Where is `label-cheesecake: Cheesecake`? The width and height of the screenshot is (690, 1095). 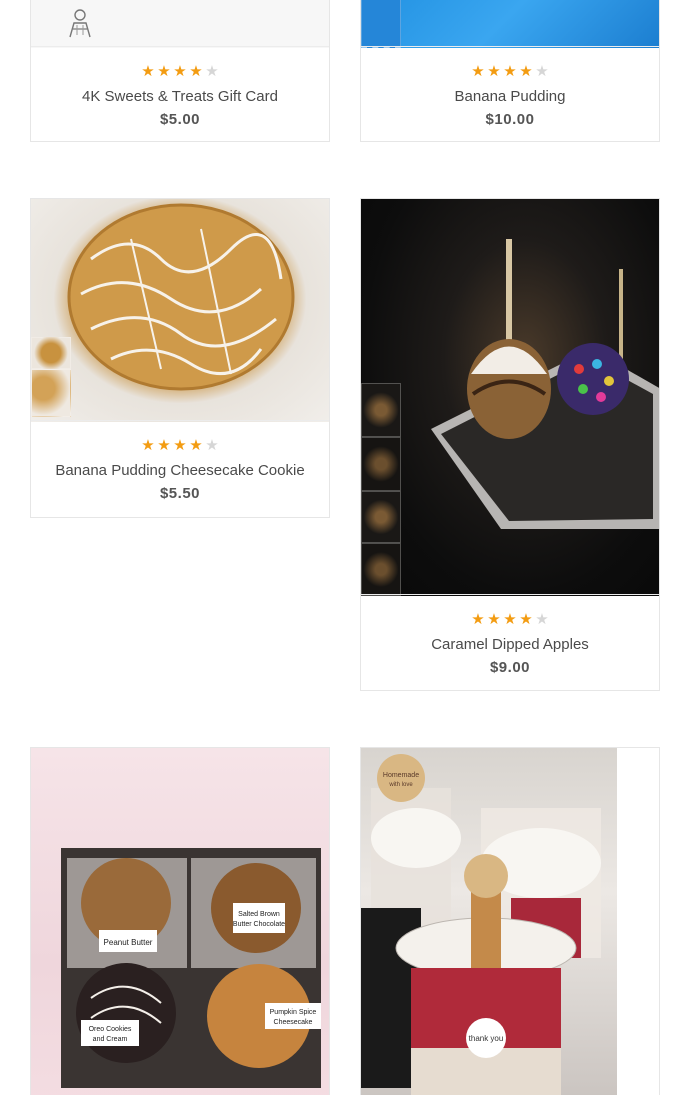 label-cheesecake: Cheesecake is located at coordinates (293, 1022).